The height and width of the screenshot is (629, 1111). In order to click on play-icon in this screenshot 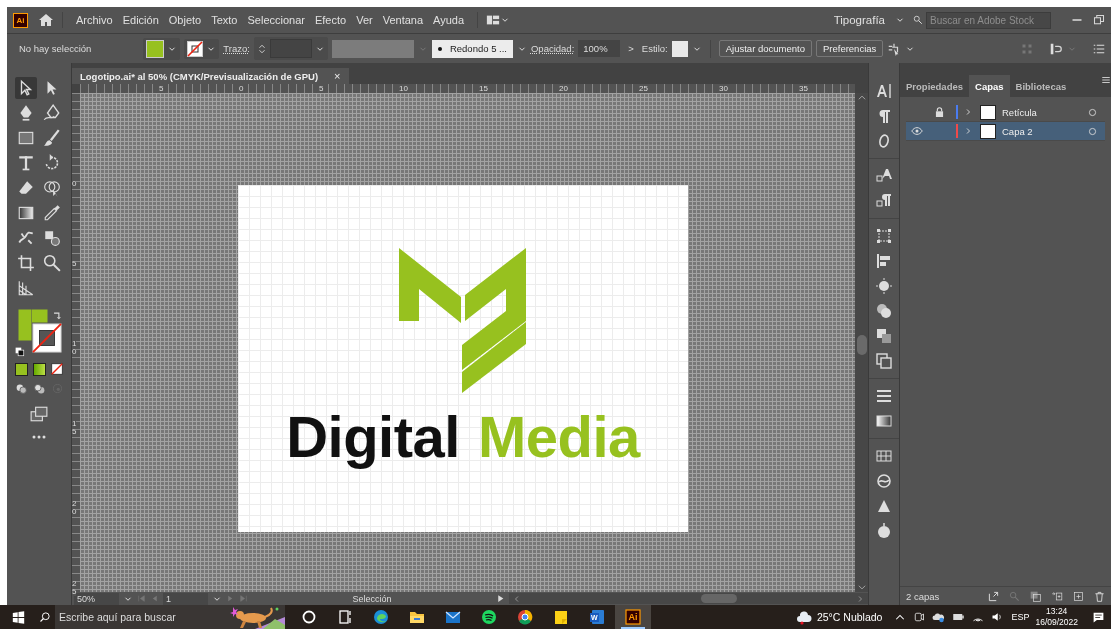, I will do `click(500, 598)`.